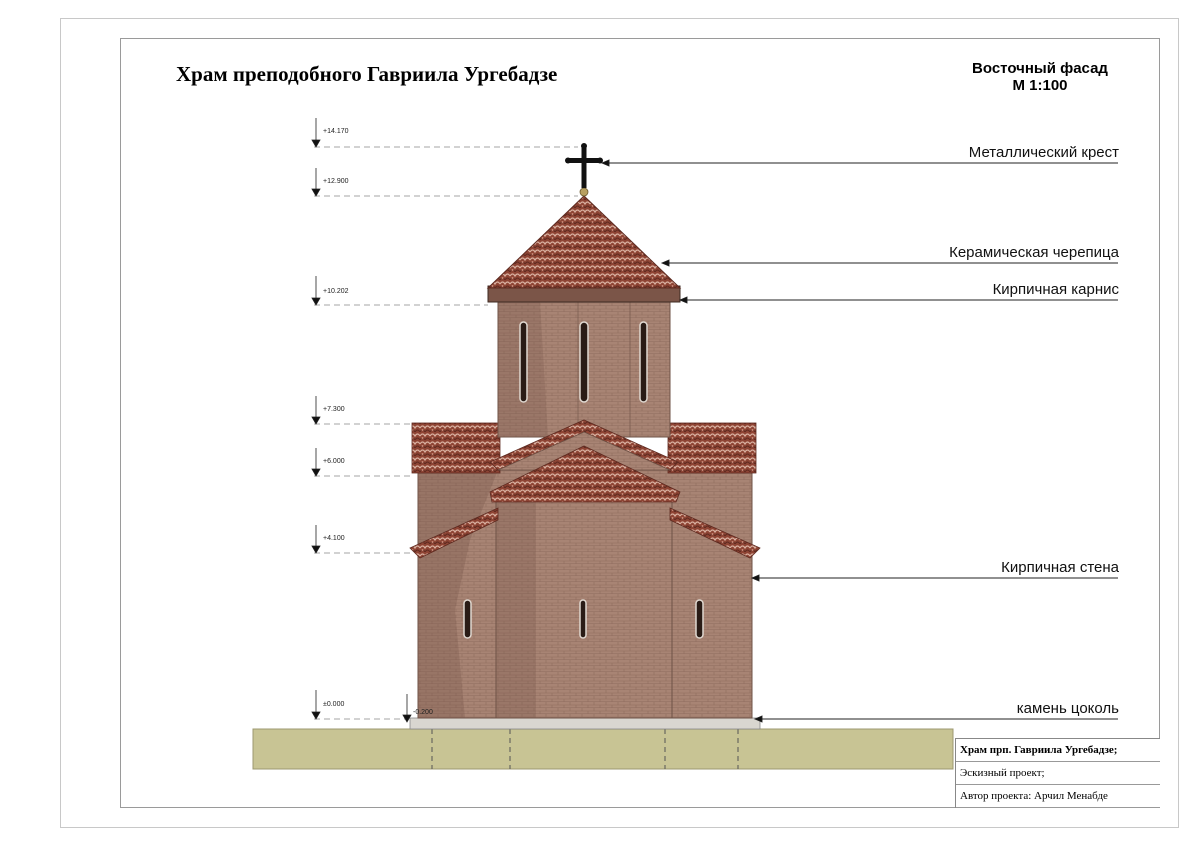 This screenshot has height=849, width=1200. What do you see at coordinates (585, 723) in the screenshot?
I see `plinth` at bounding box center [585, 723].